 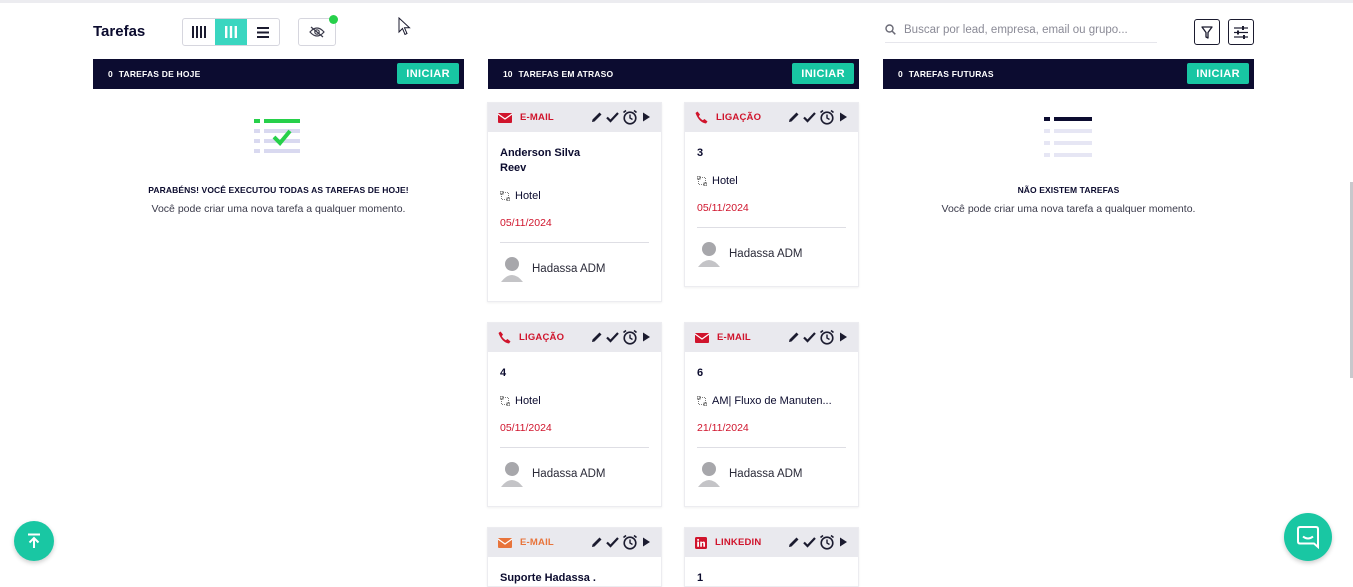 I want to click on task-lead-name: 1, so click(x=771, y=578).